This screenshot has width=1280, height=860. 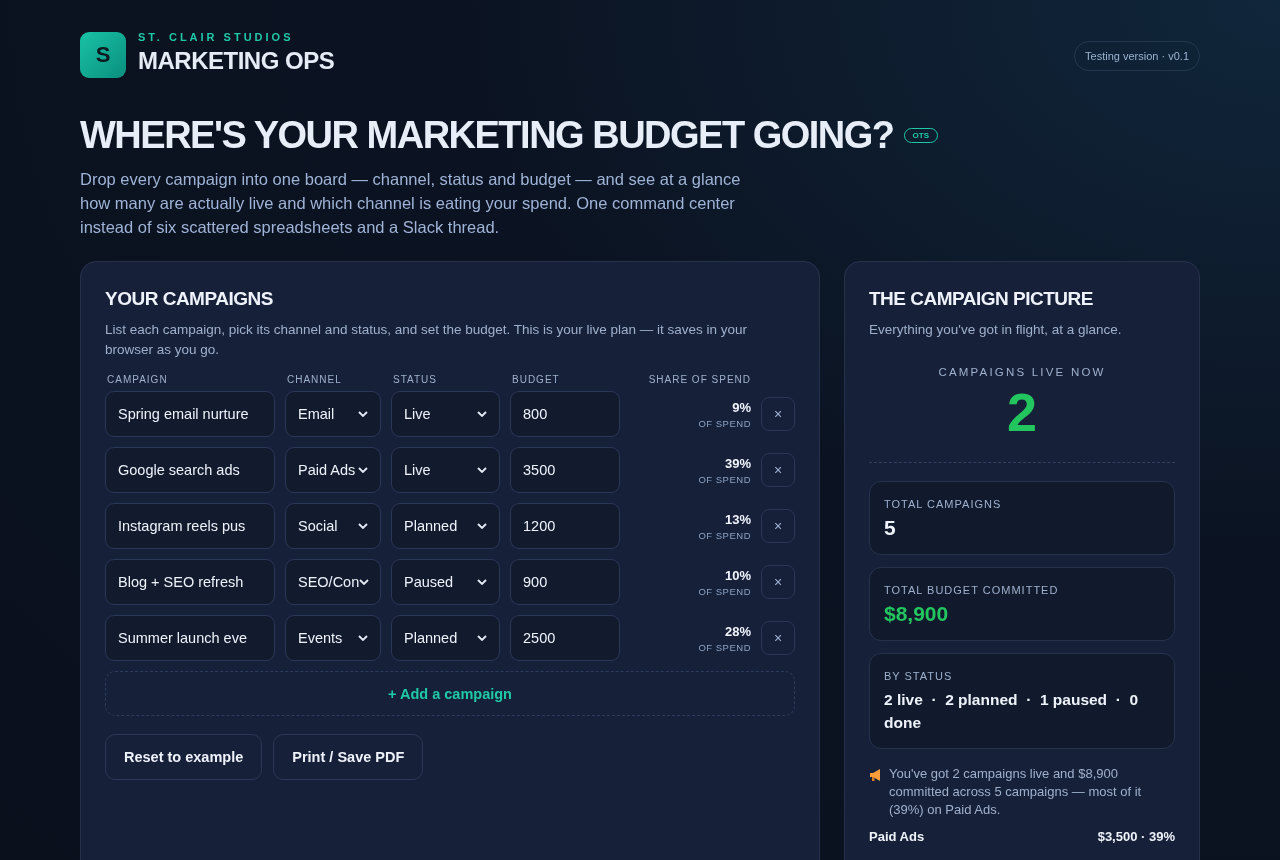 What do you see at coordinates (565, 526) in the screenshot?
I see `budget-field: 1200` at bounding box center [565, 526].